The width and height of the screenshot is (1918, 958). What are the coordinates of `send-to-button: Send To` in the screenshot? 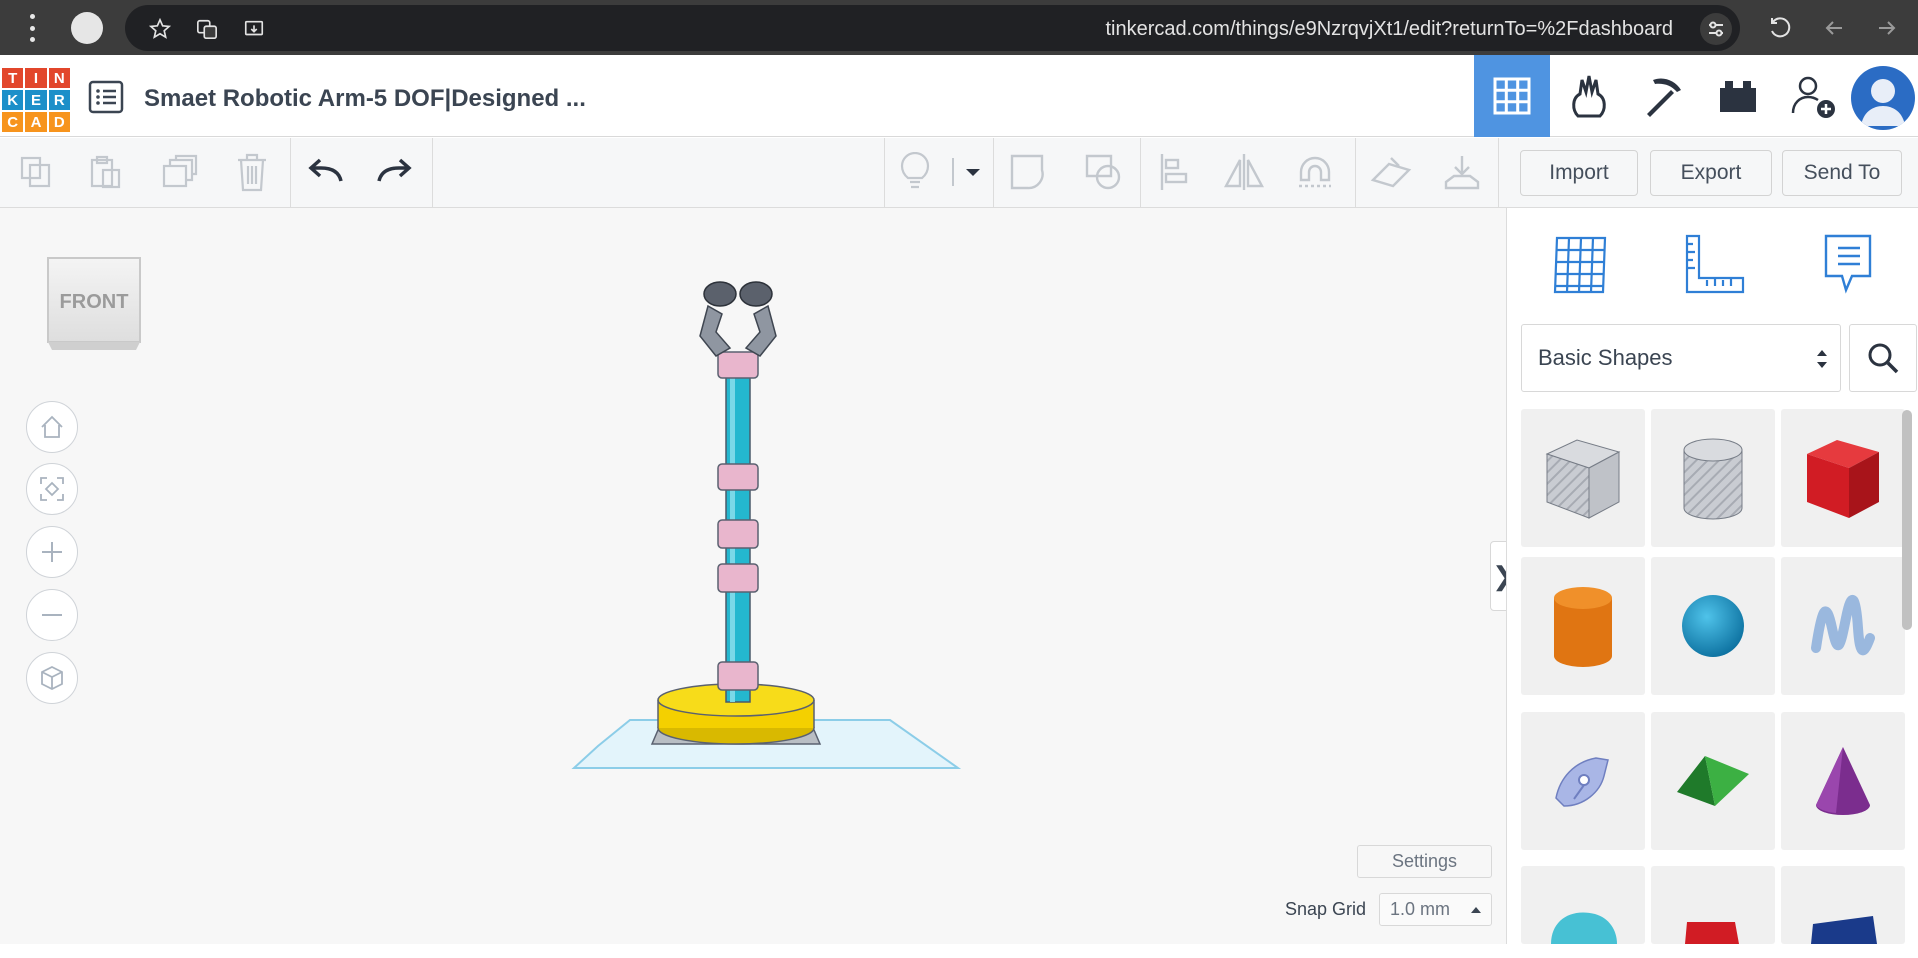 It's located at (1842, 173).